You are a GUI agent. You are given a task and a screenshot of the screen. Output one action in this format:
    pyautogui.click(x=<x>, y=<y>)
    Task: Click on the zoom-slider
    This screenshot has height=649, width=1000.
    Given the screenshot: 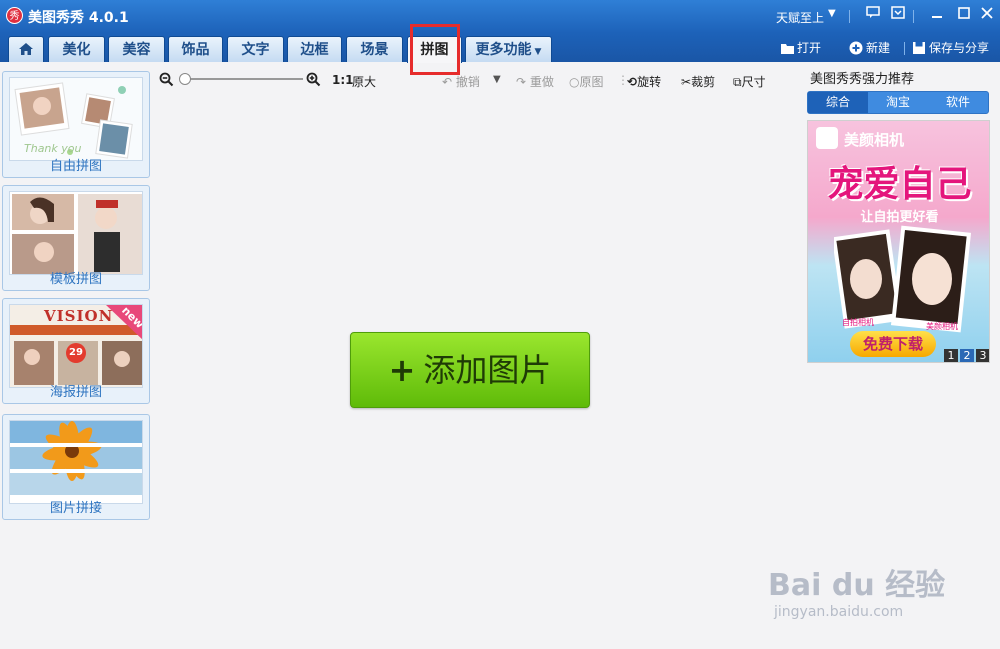 What is the action you would take?
    pyautogui.click(x=242, y=79)
    